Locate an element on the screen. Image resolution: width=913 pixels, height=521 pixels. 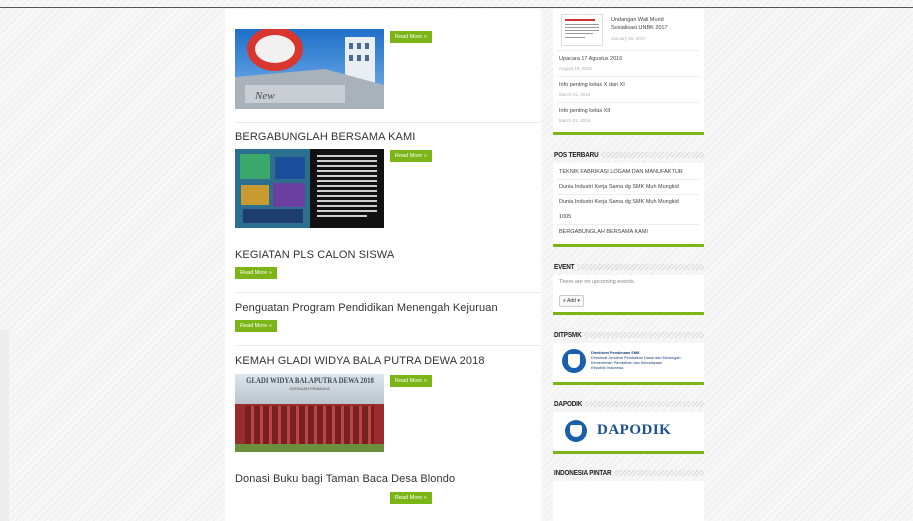
chevron-down-icon: ▾ is located at coordinates (578, 301).